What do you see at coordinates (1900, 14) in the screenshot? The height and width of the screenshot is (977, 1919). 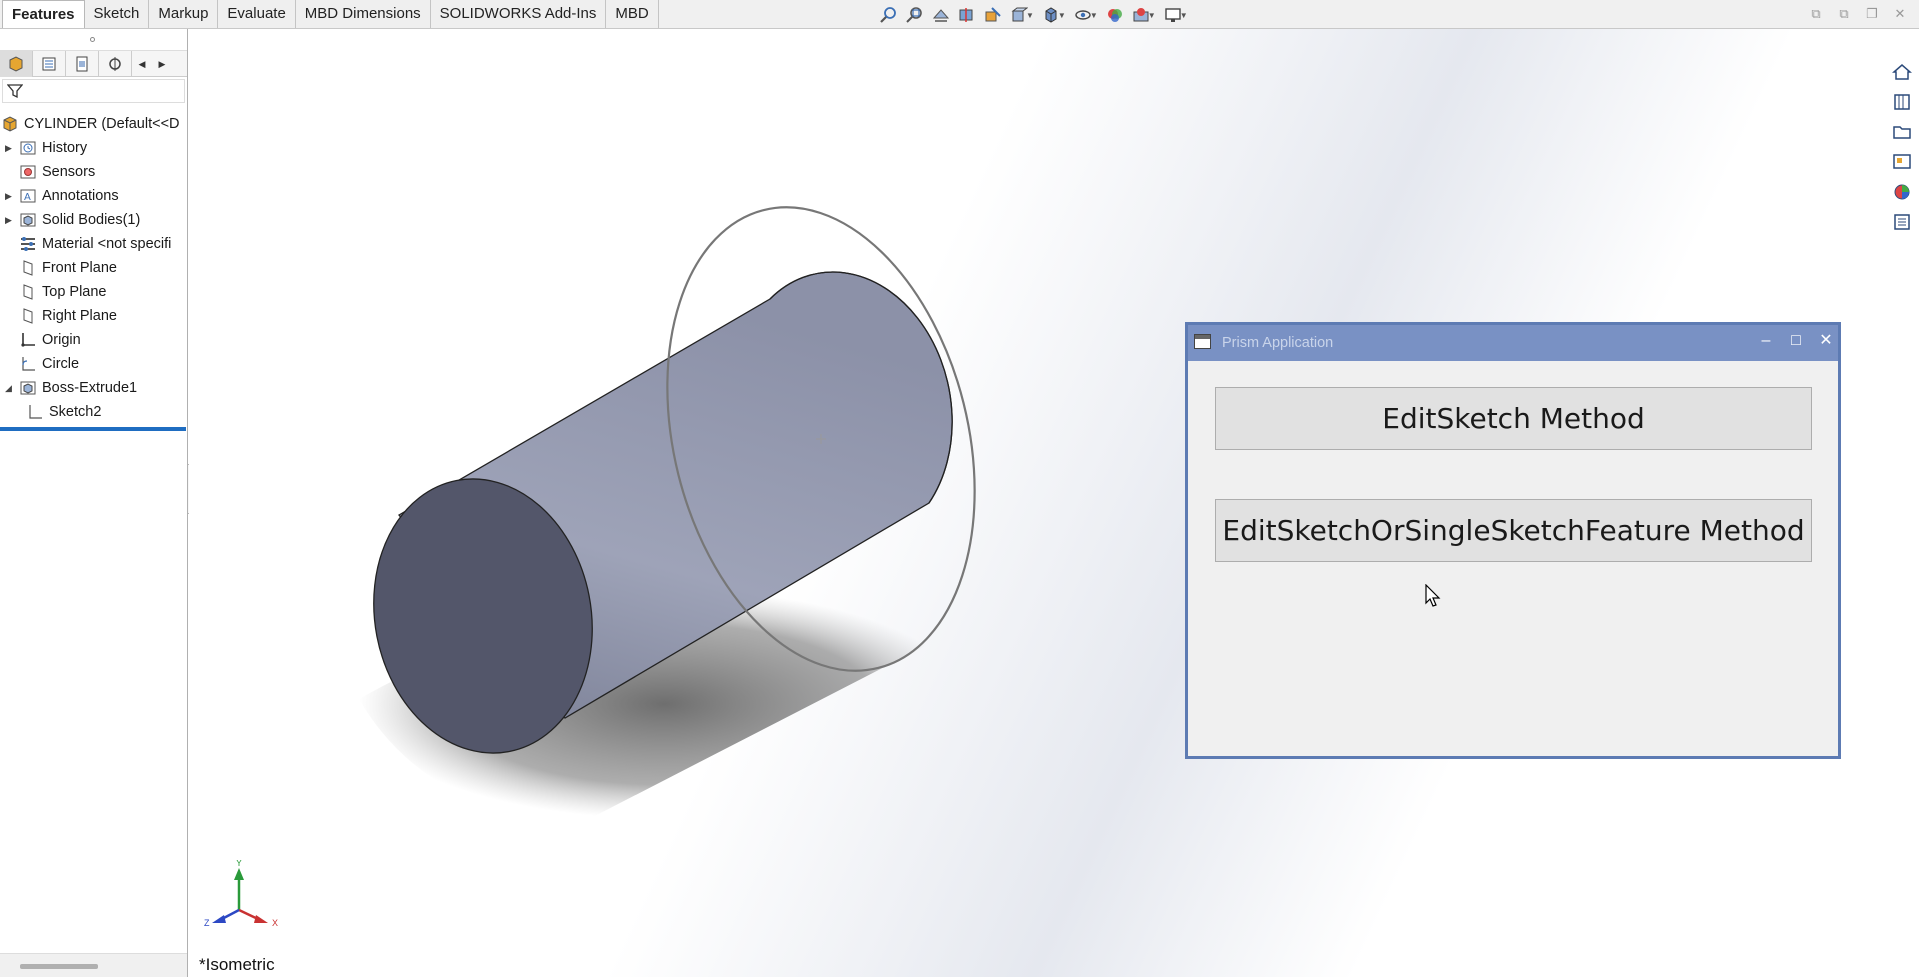 I see `close-icon: ✕` at bounding box center [1900, 14].